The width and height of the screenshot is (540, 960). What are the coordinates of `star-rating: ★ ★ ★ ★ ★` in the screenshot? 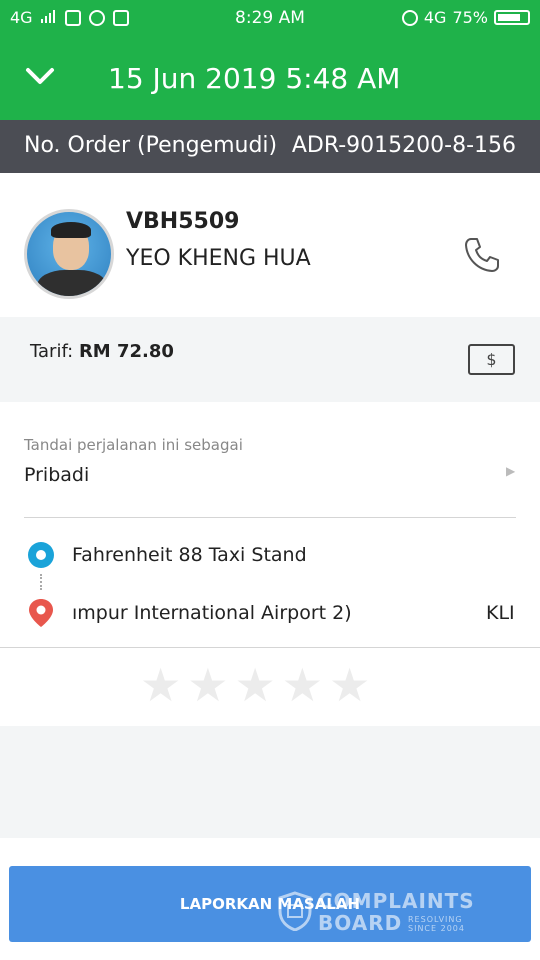 It's located at (255, 685).